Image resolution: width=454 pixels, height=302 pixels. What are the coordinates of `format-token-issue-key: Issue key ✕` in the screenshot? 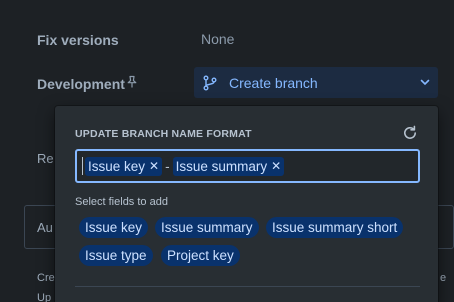 It's located at (124, 166).